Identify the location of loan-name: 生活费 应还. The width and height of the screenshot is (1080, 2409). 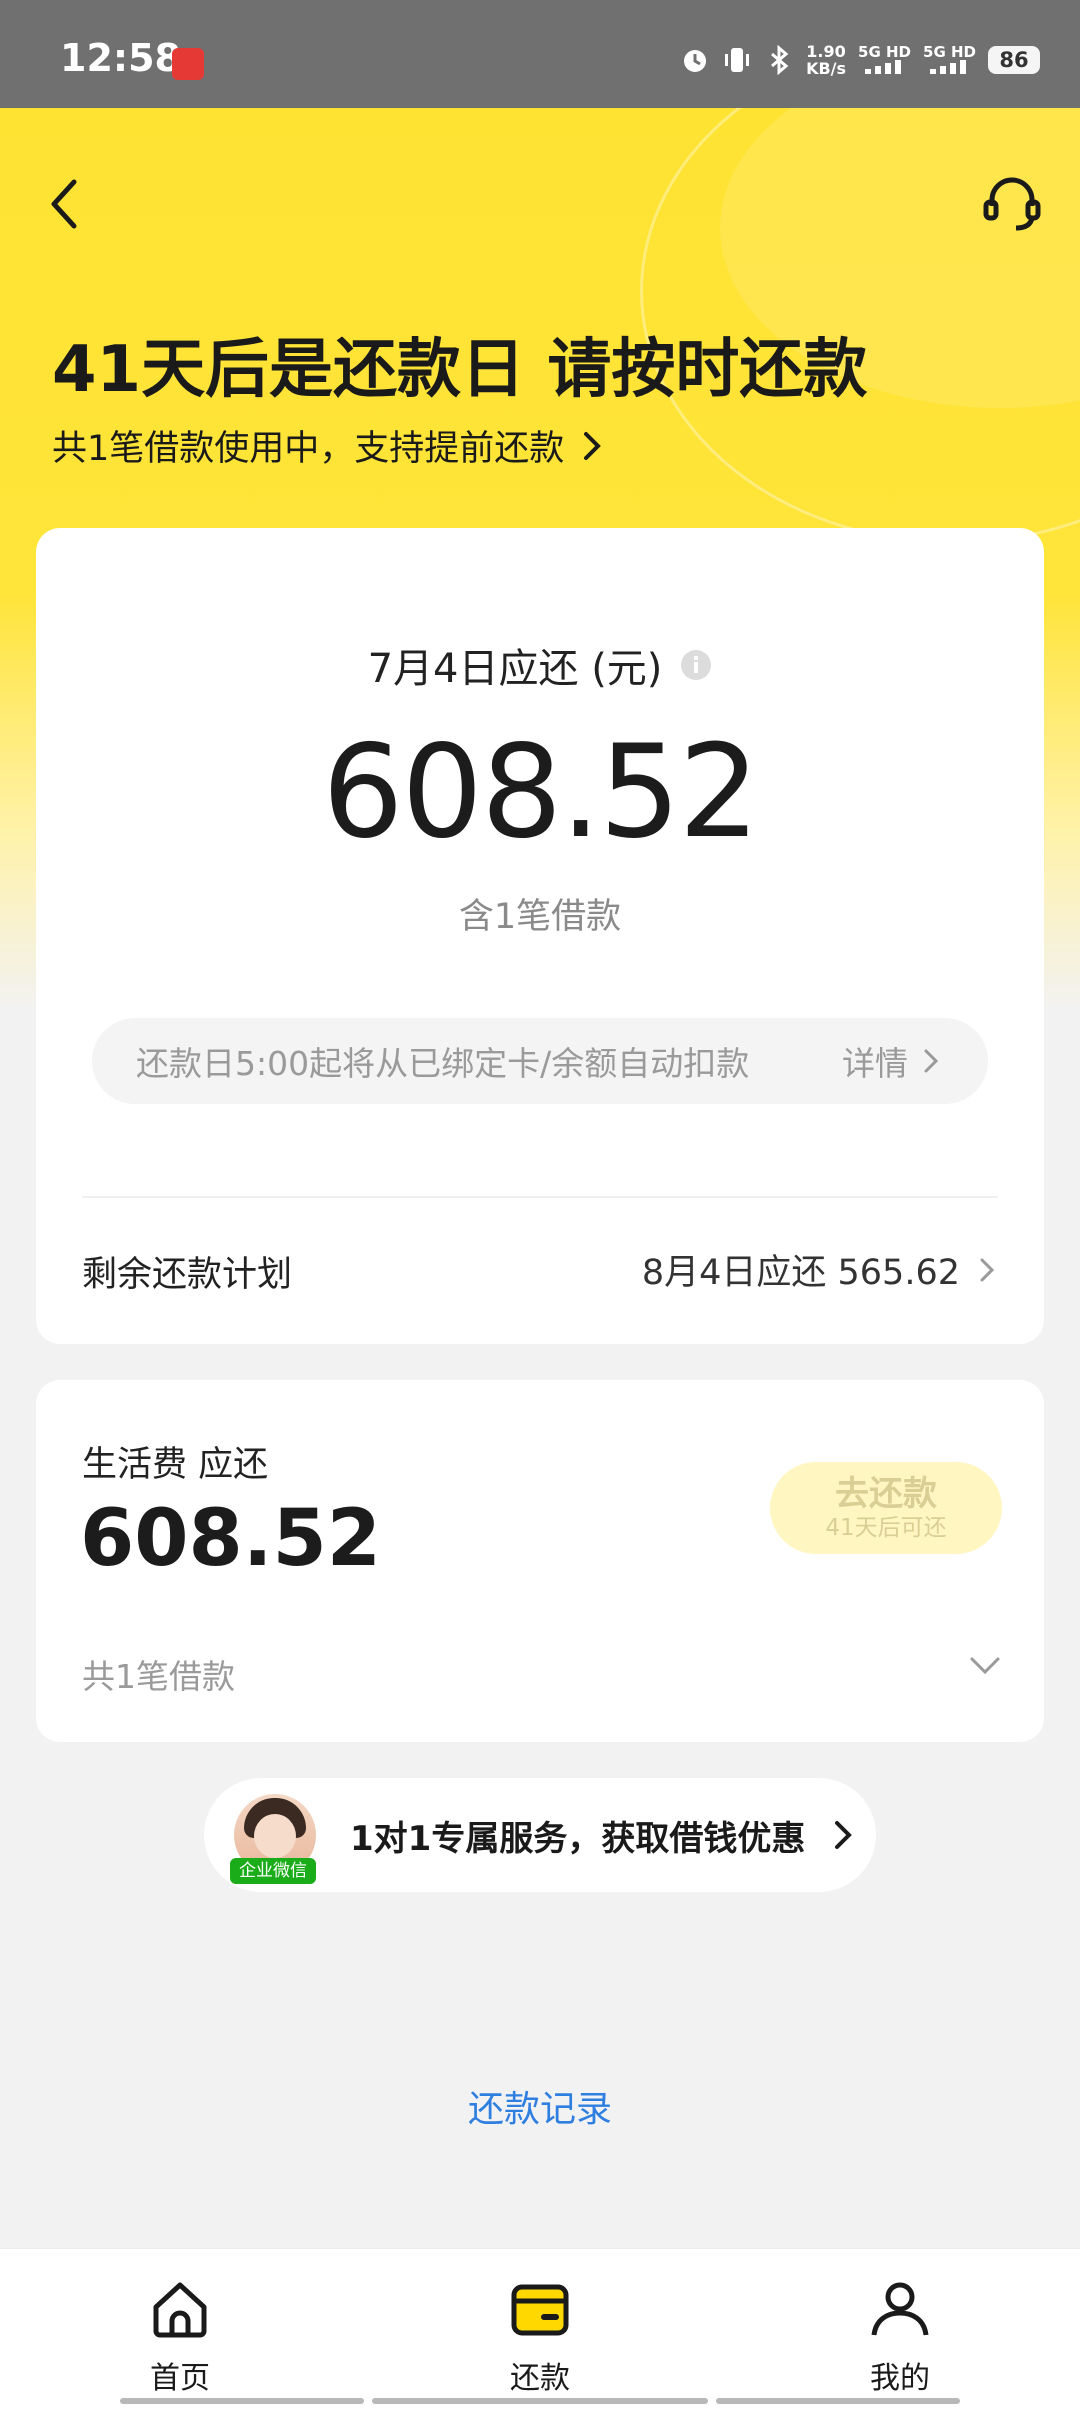
(175, 1465).